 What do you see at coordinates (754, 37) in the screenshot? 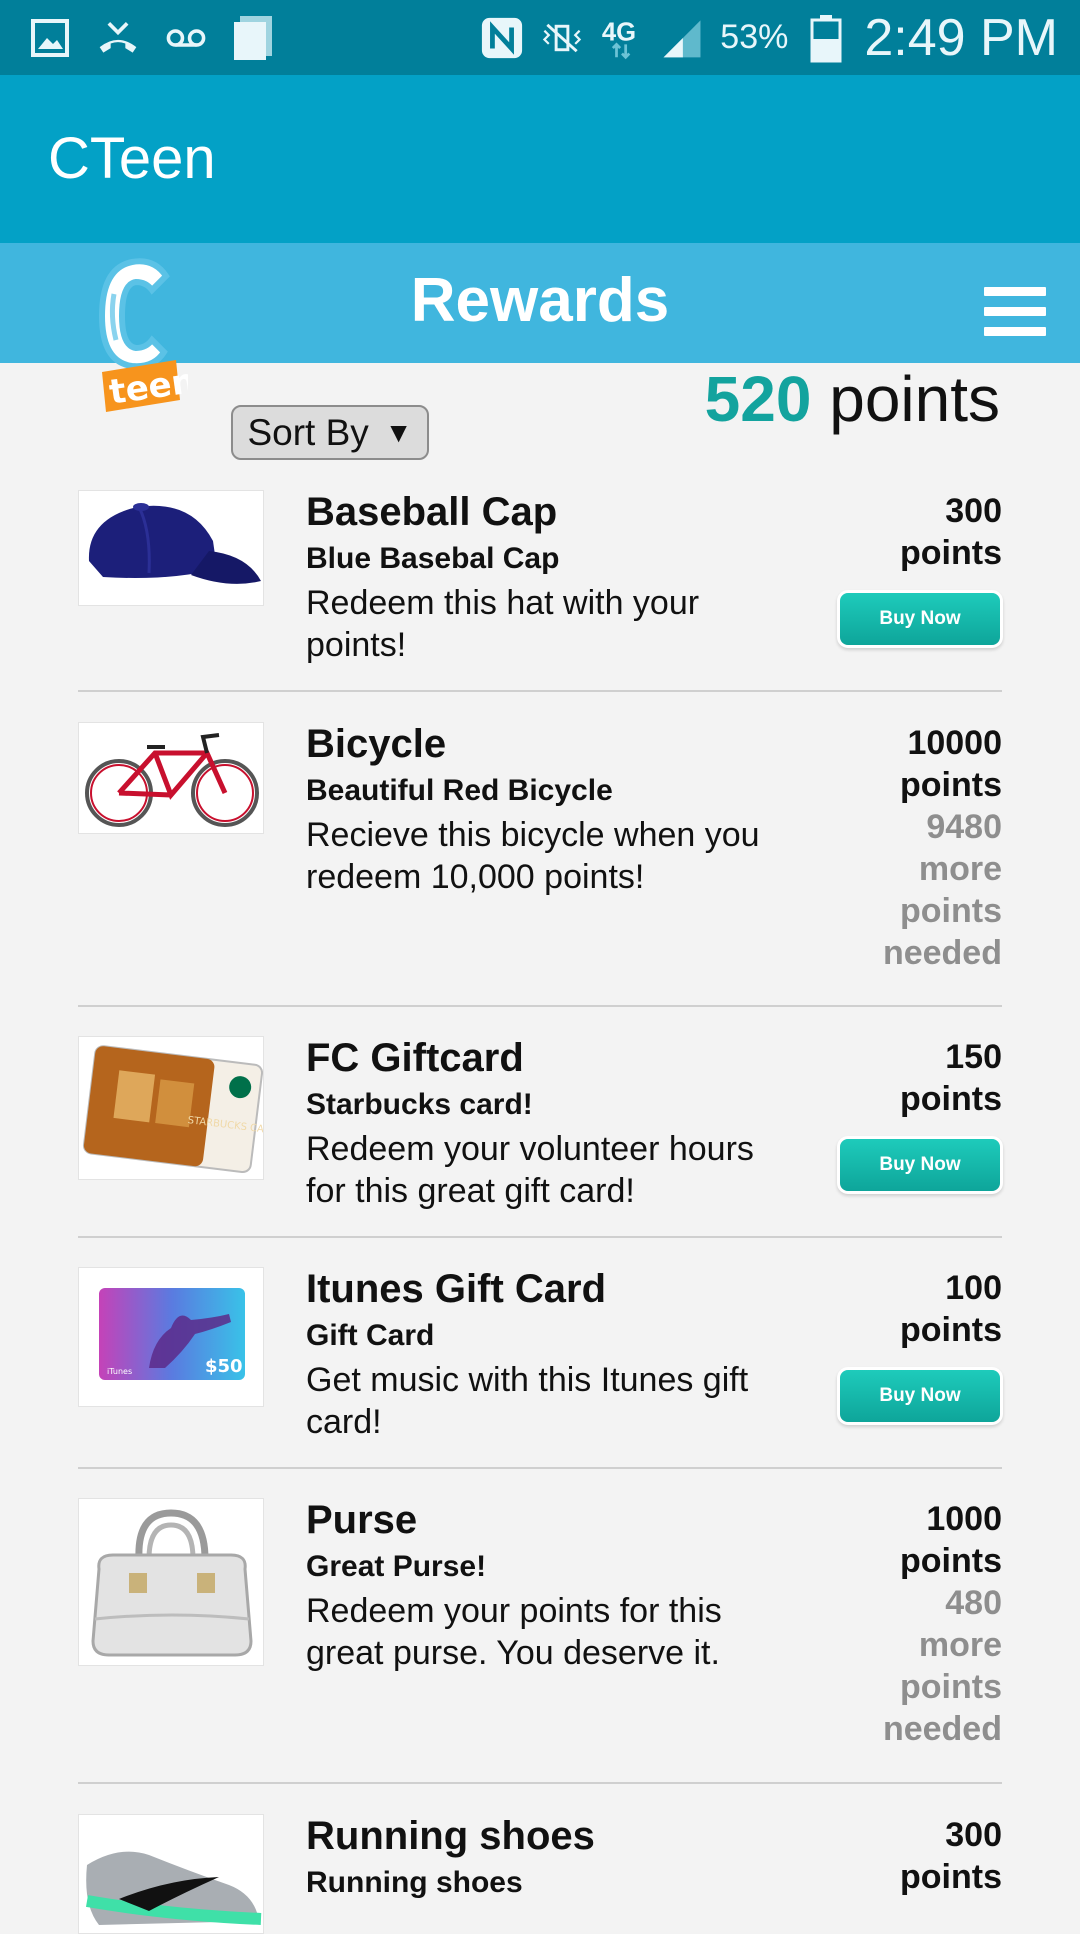
I see `battery-percent: 53%` at bounding box center [754, 37].